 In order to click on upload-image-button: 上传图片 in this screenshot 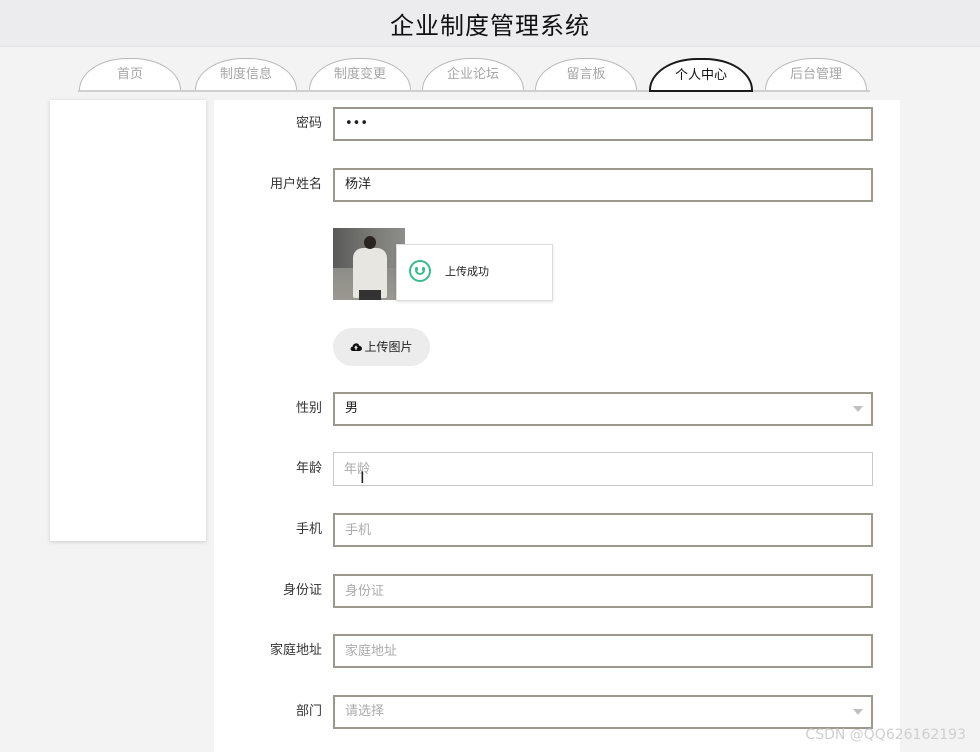, I will do `click(381, 347)`.